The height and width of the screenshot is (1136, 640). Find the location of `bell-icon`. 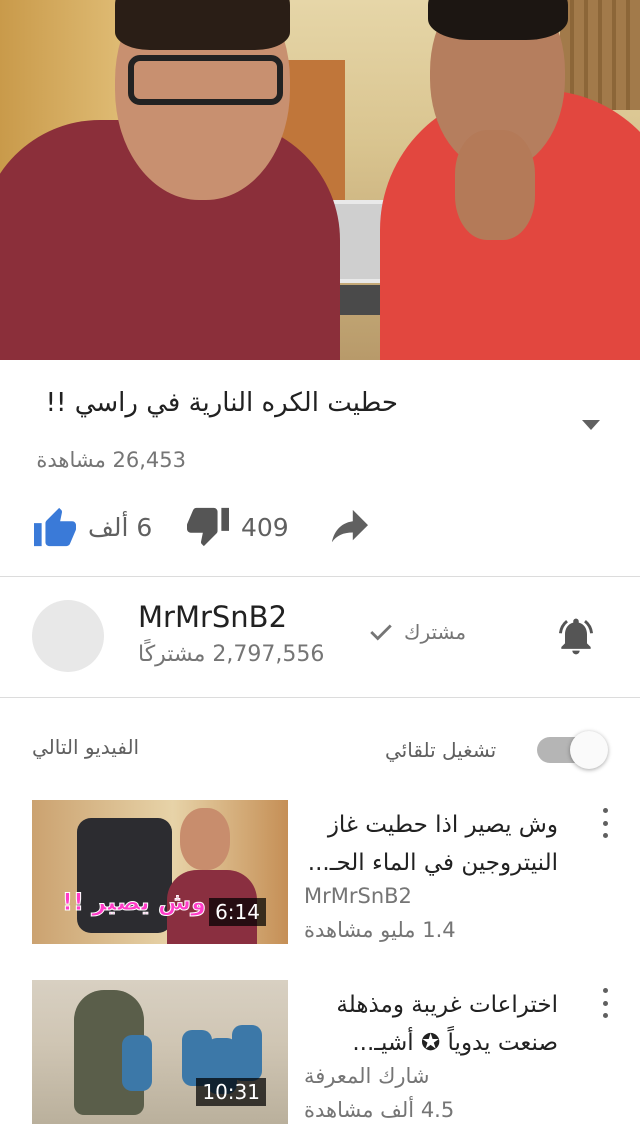

bell-icon is located at coordinates (576, 636).